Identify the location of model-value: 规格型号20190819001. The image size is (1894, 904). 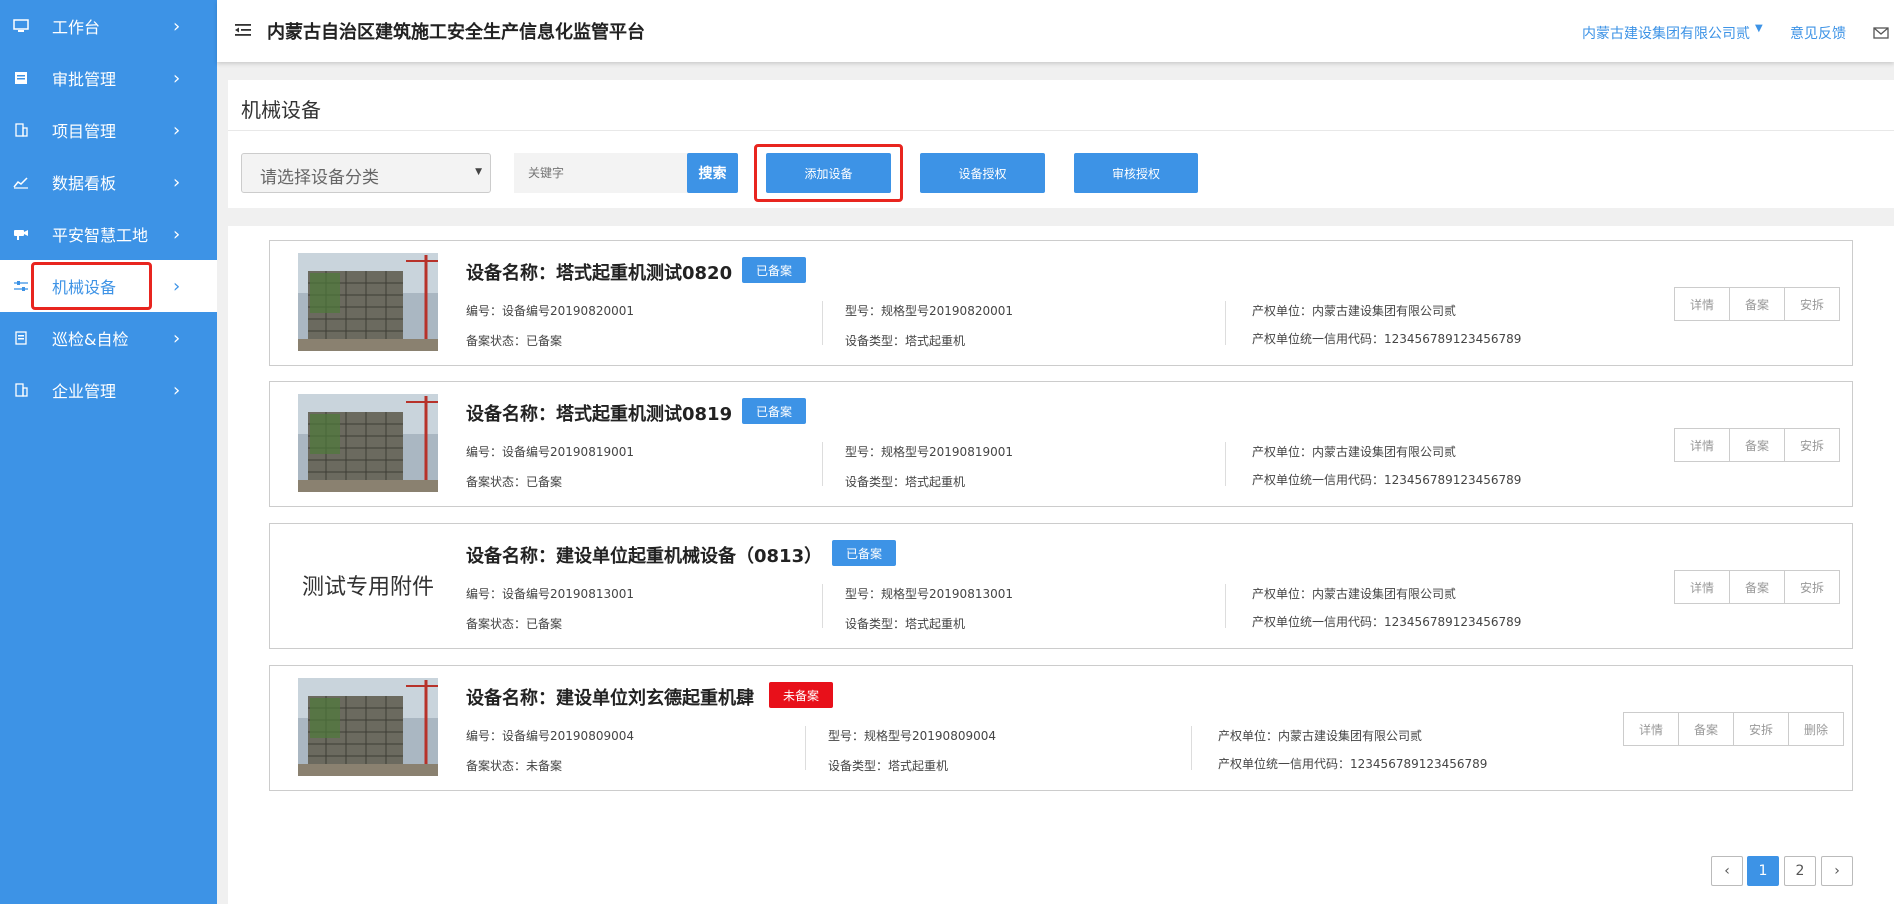
(947, 452).